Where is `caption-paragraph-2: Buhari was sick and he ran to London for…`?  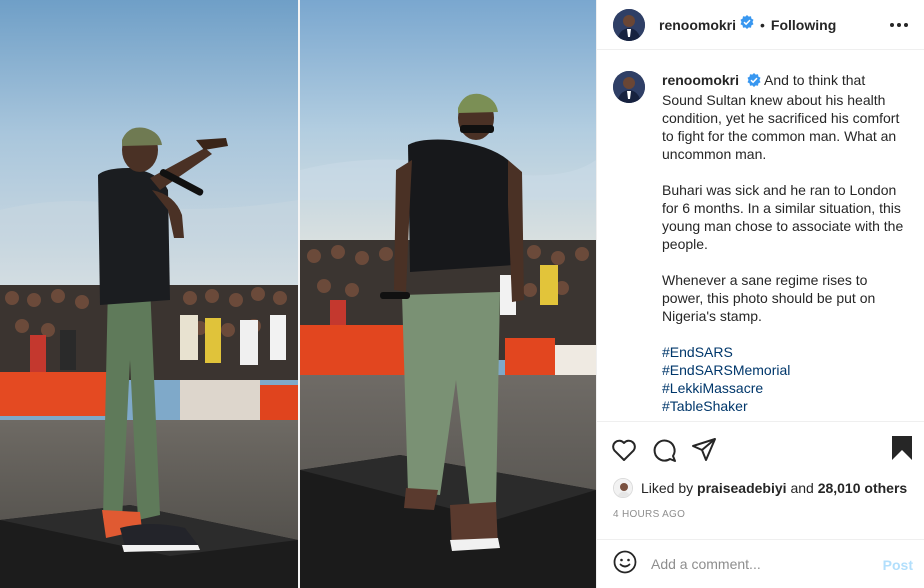
caption-paragraph-2: Buhari was sick and he ran to London for… is located at coordinates (783, 217).